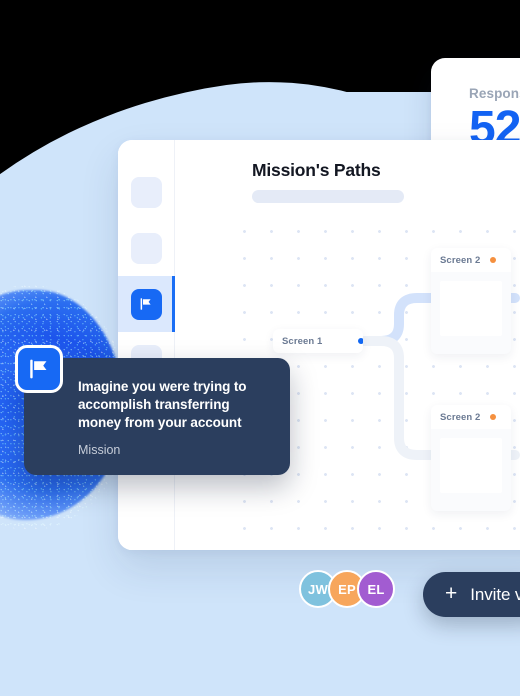 Image resolution: width=520 pixels, height=696 pixels. Describe the element at coordinates (494, 93) in the screenshot. I see `stat-card-label: Responses` at that location.